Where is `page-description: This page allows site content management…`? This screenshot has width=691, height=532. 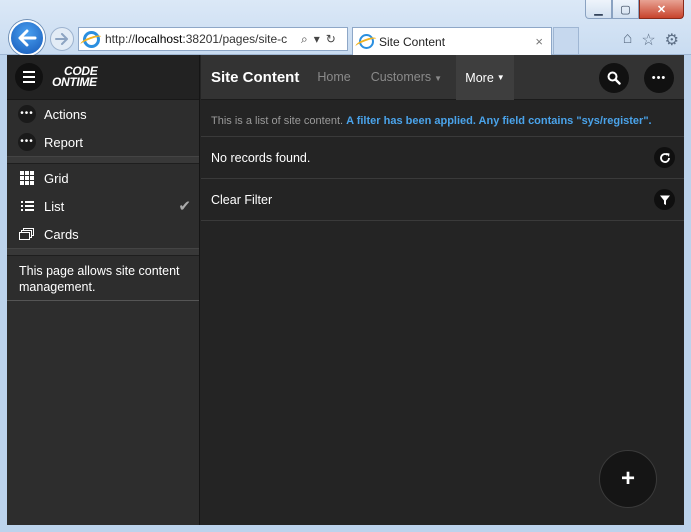
page-description: This page allows site content management… is located at coordinates (103, 278).